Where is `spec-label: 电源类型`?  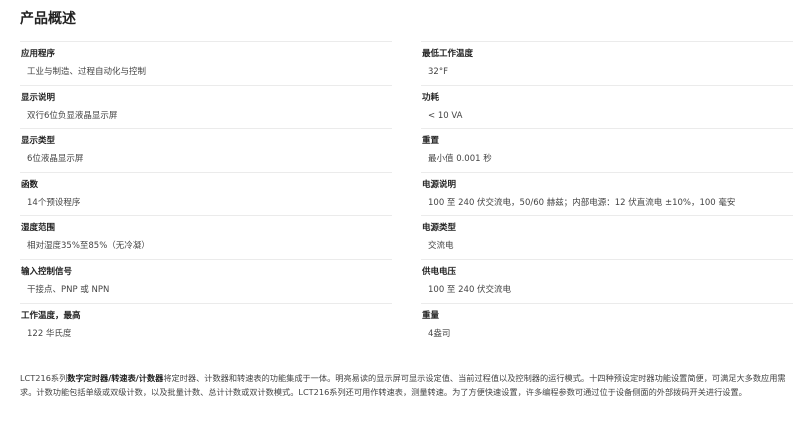 spec-label: 电源类型 is located at coordinates (439, 228).